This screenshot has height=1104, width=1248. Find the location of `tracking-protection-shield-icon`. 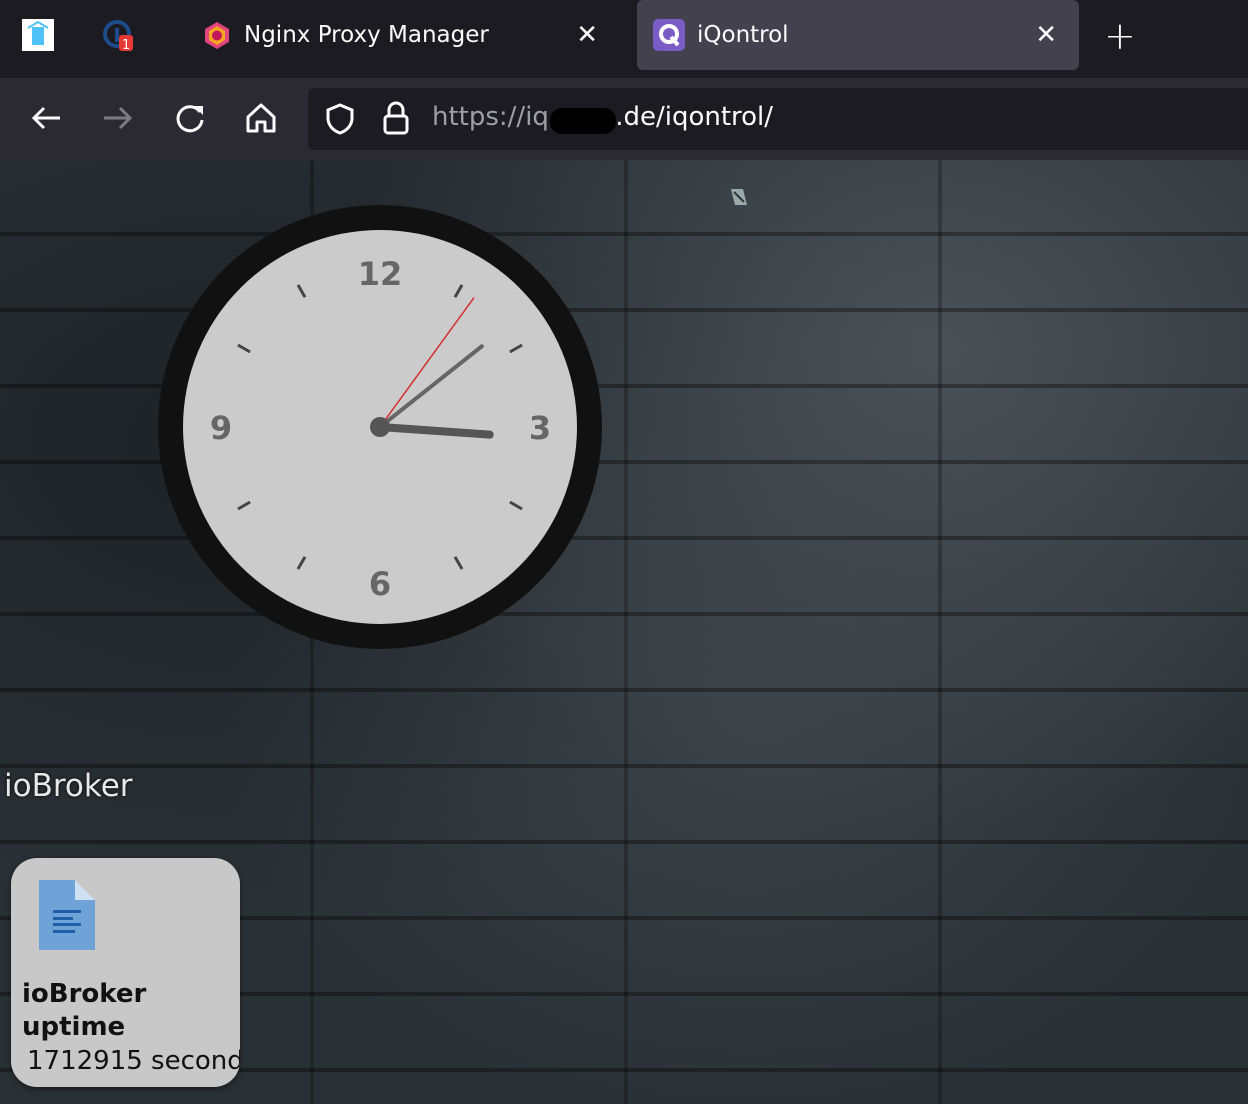

tracking-protection-shield-icon is located at coordinates (340, 119).